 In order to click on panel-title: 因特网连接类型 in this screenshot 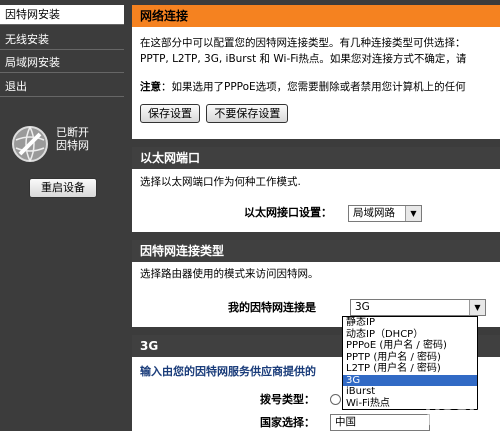, I will do `click(316, 251)`.